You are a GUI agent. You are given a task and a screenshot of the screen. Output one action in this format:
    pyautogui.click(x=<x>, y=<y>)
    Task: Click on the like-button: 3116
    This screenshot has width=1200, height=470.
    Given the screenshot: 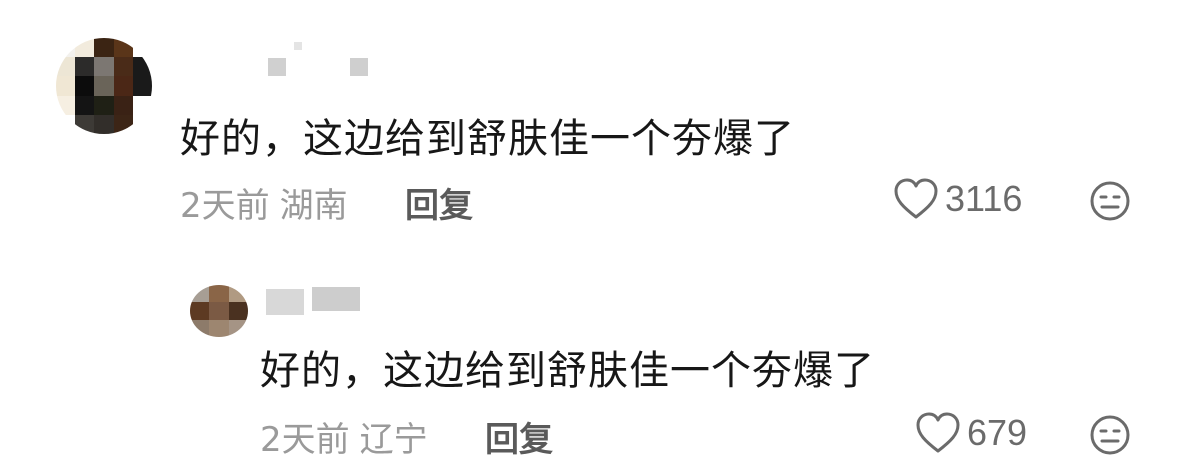 What is the action you would take?
    pyautogui.click(x=957, y=199)
    